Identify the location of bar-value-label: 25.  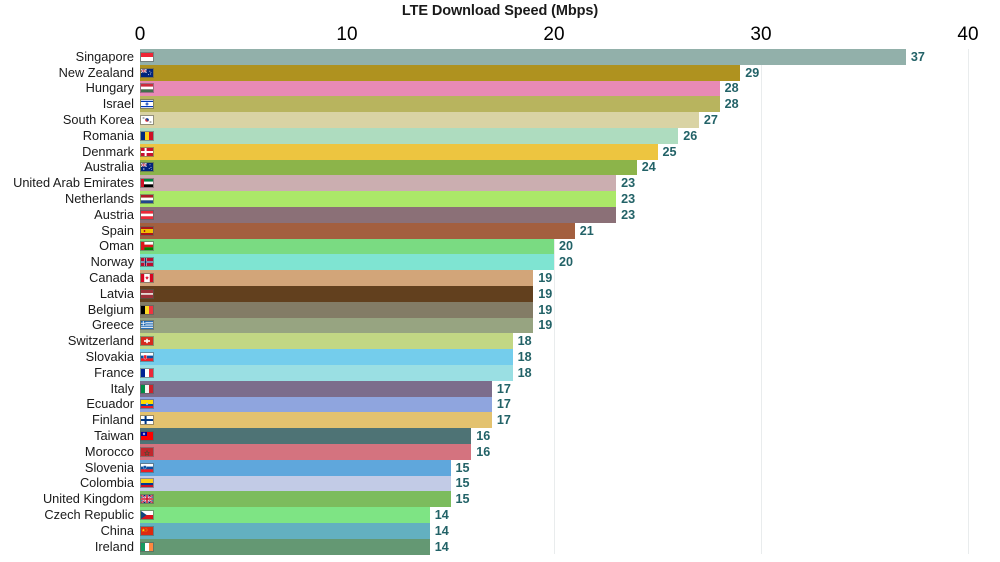
(669, 151).